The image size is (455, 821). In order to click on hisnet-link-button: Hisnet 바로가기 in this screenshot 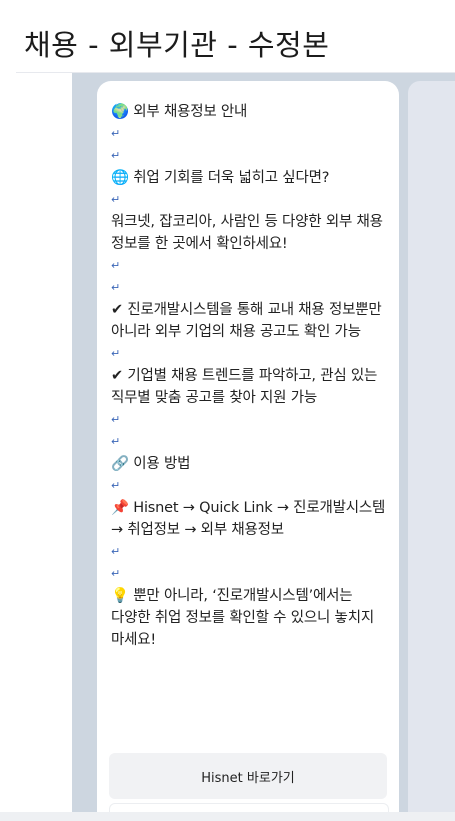, I will do `click(248, 776)`.